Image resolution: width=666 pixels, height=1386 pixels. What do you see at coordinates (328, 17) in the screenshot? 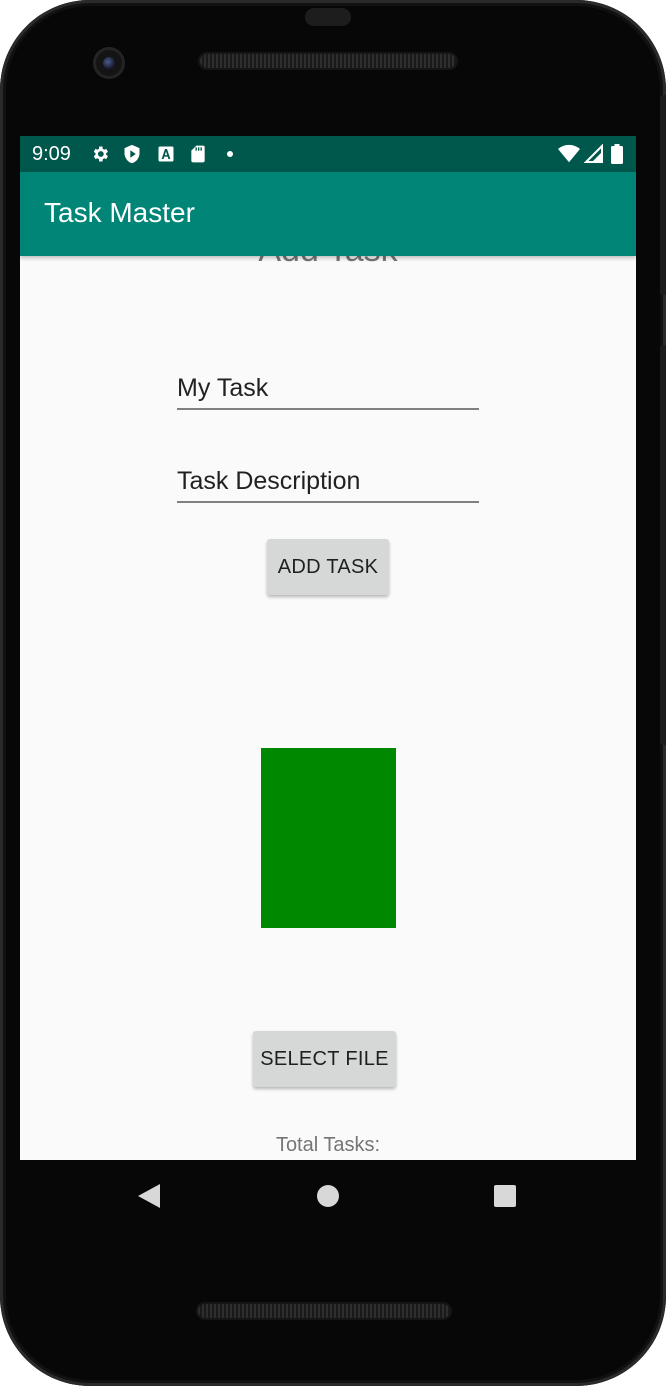
I see `top-sensor-slot` at bounding box center [328, 17].